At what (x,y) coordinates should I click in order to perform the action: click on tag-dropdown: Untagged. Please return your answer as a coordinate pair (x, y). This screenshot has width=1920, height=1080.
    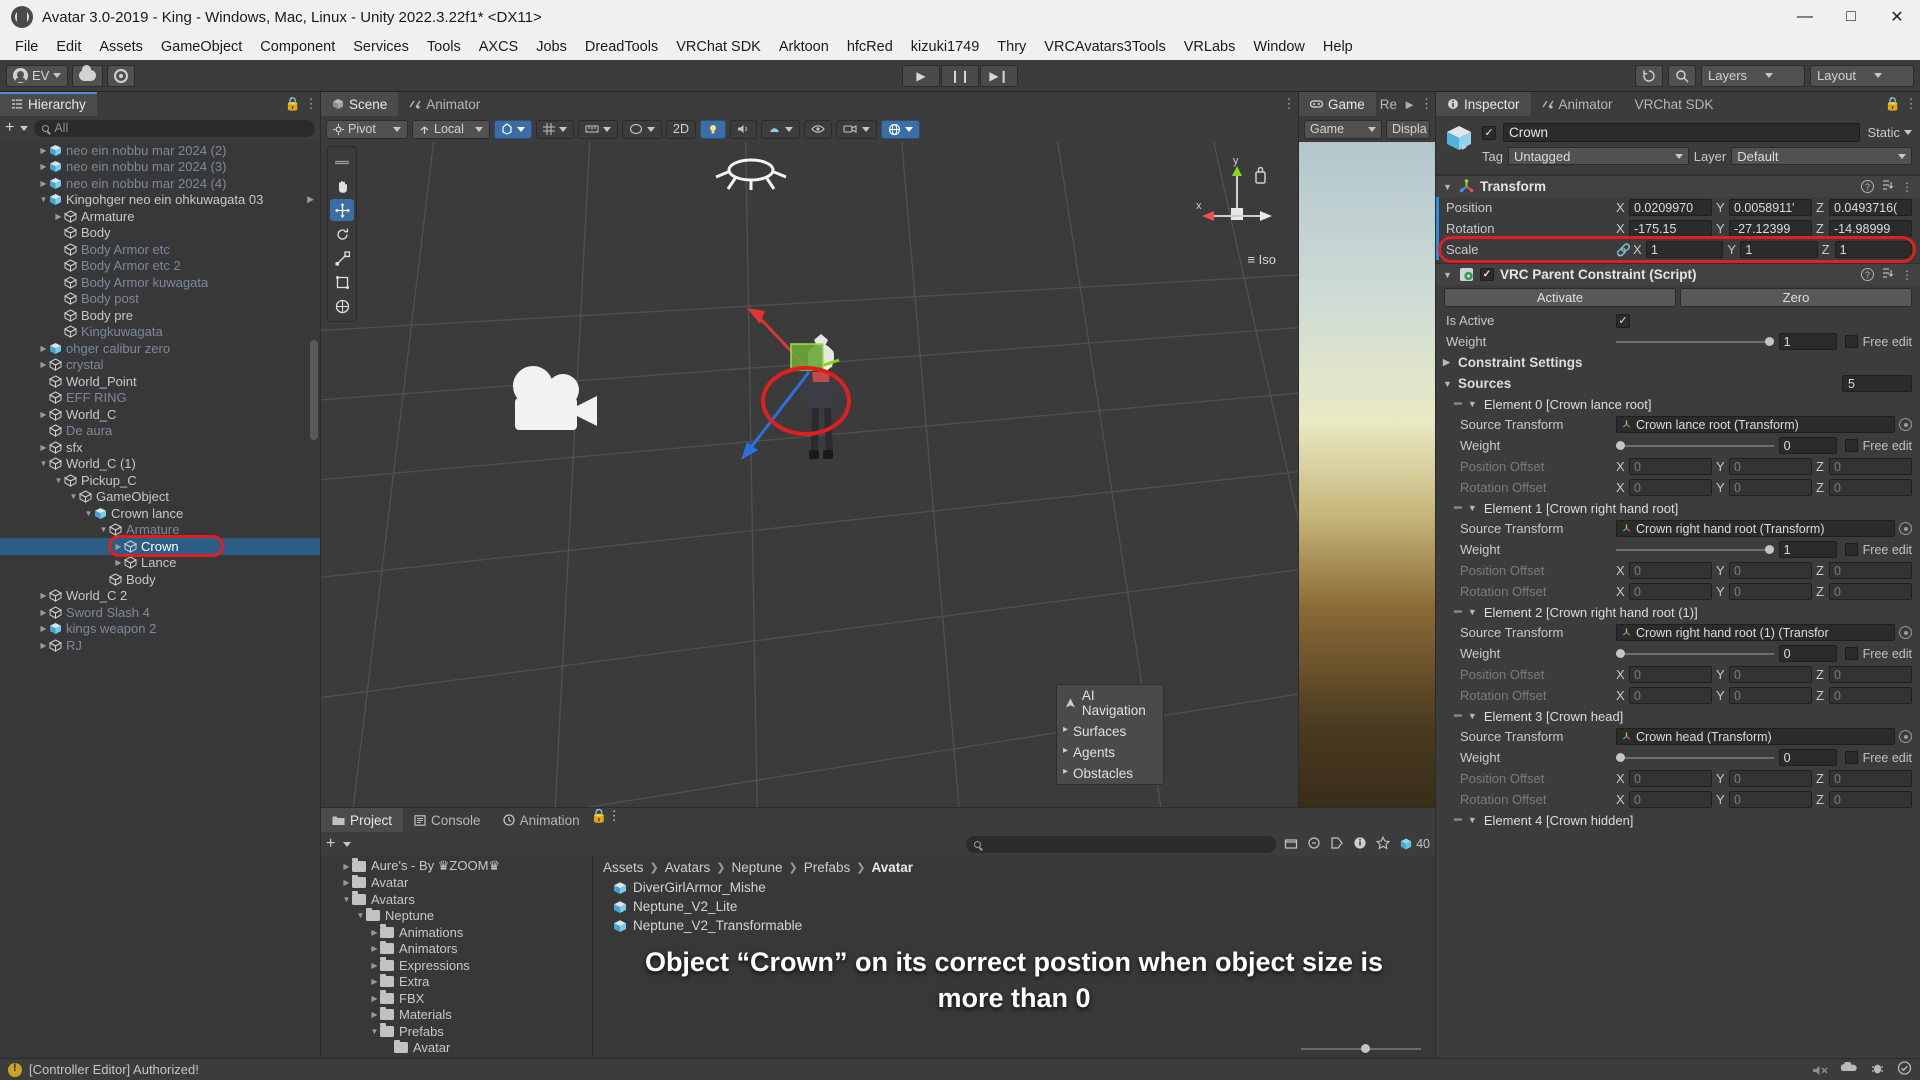
    Looking at the image, I should click on (1598, 156).